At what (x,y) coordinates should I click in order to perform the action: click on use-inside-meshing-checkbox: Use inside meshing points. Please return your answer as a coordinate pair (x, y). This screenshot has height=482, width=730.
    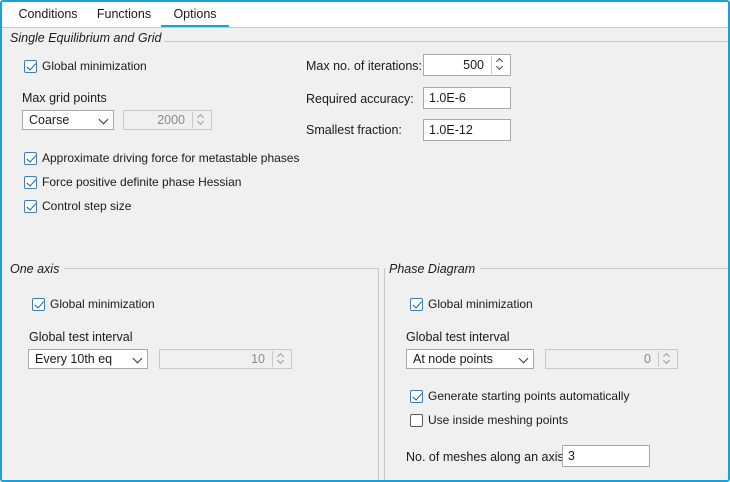
    Looking at the image, I should click on (489, 420).